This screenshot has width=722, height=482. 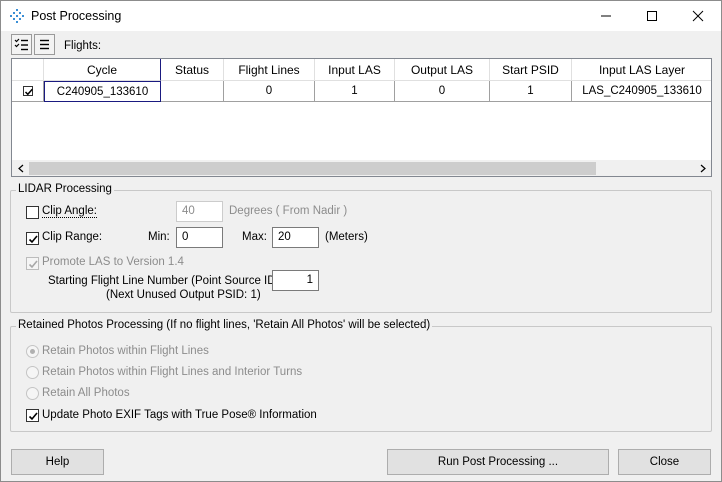 I want to click on header-start-psid: Start PSID, so click(x=531, y=70).